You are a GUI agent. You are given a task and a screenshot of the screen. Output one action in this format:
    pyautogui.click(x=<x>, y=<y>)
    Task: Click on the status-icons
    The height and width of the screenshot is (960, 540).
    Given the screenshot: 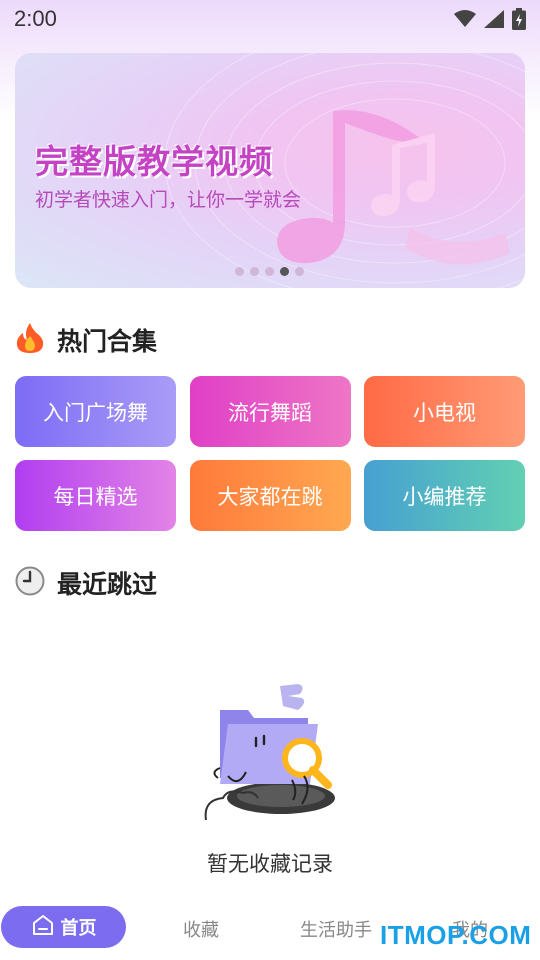 What is the action you would take?
    pyautogui.click(x=490, y=19)
    